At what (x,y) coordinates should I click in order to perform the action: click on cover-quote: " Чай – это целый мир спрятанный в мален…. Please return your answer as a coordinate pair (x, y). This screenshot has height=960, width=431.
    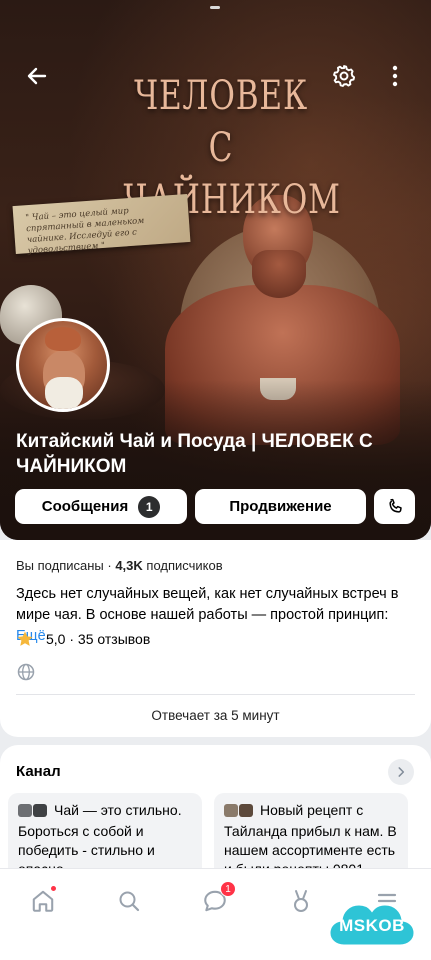
    Looking at the image, I should click on (101, 224).